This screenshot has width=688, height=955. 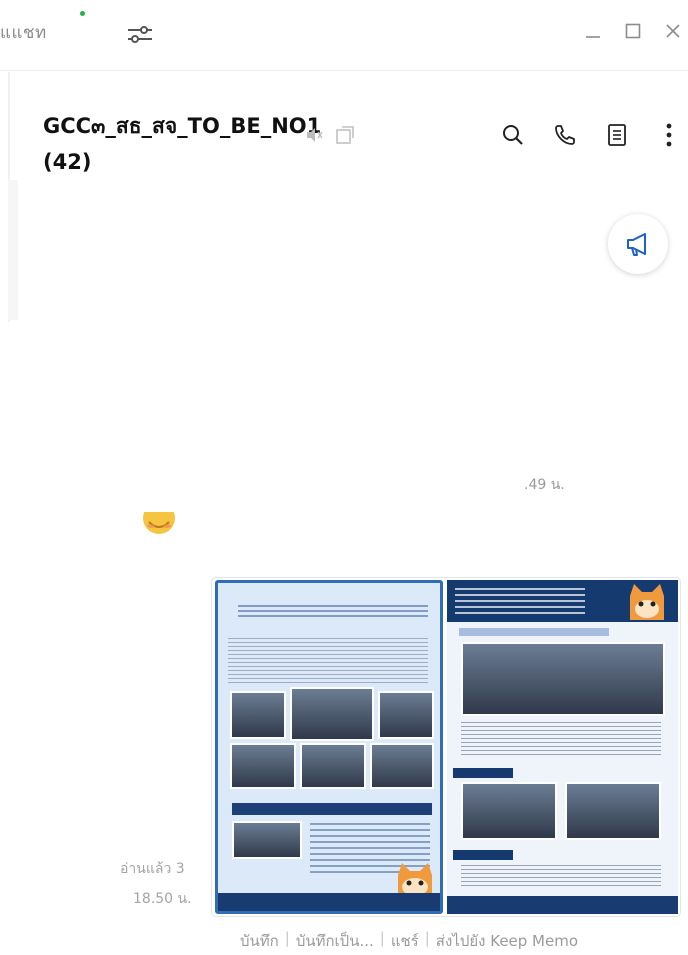 What do you see at coordinates (159, 525) in the screenshot?
I see `emoji-sticker` at bounding box center [159, 525].